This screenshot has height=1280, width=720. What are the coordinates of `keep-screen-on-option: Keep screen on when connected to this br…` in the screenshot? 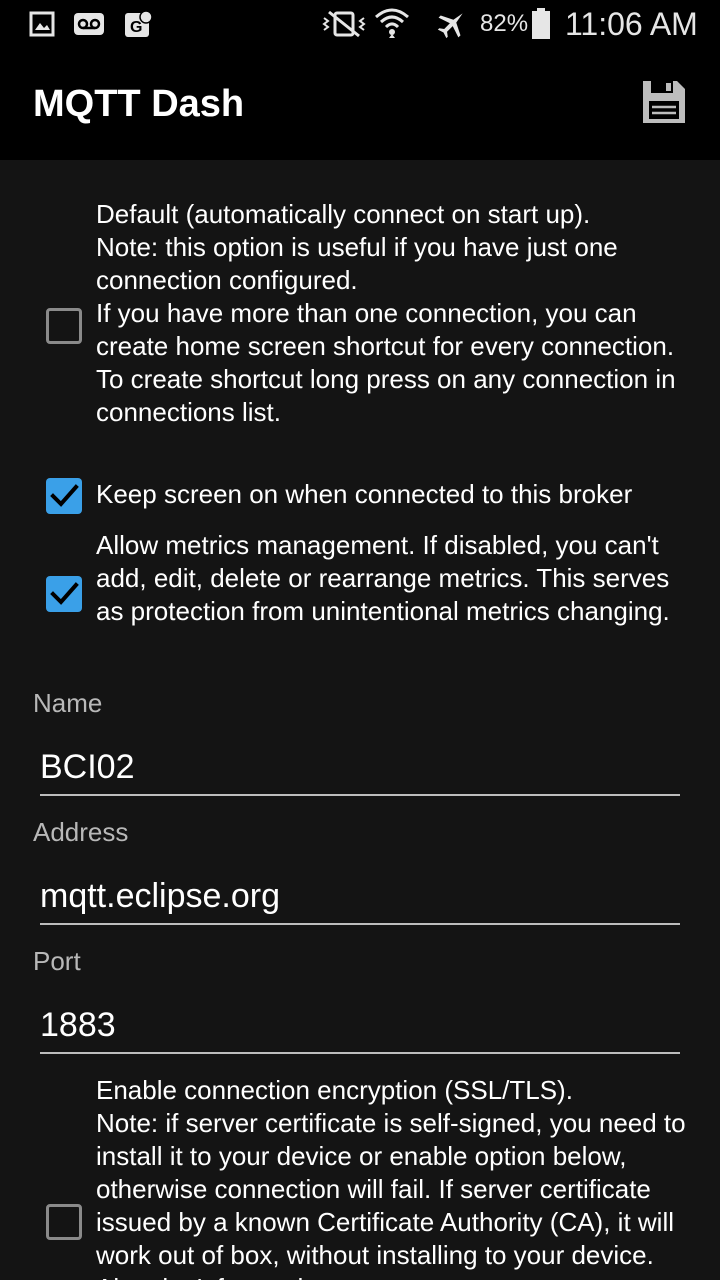 It's located at (360, 496).